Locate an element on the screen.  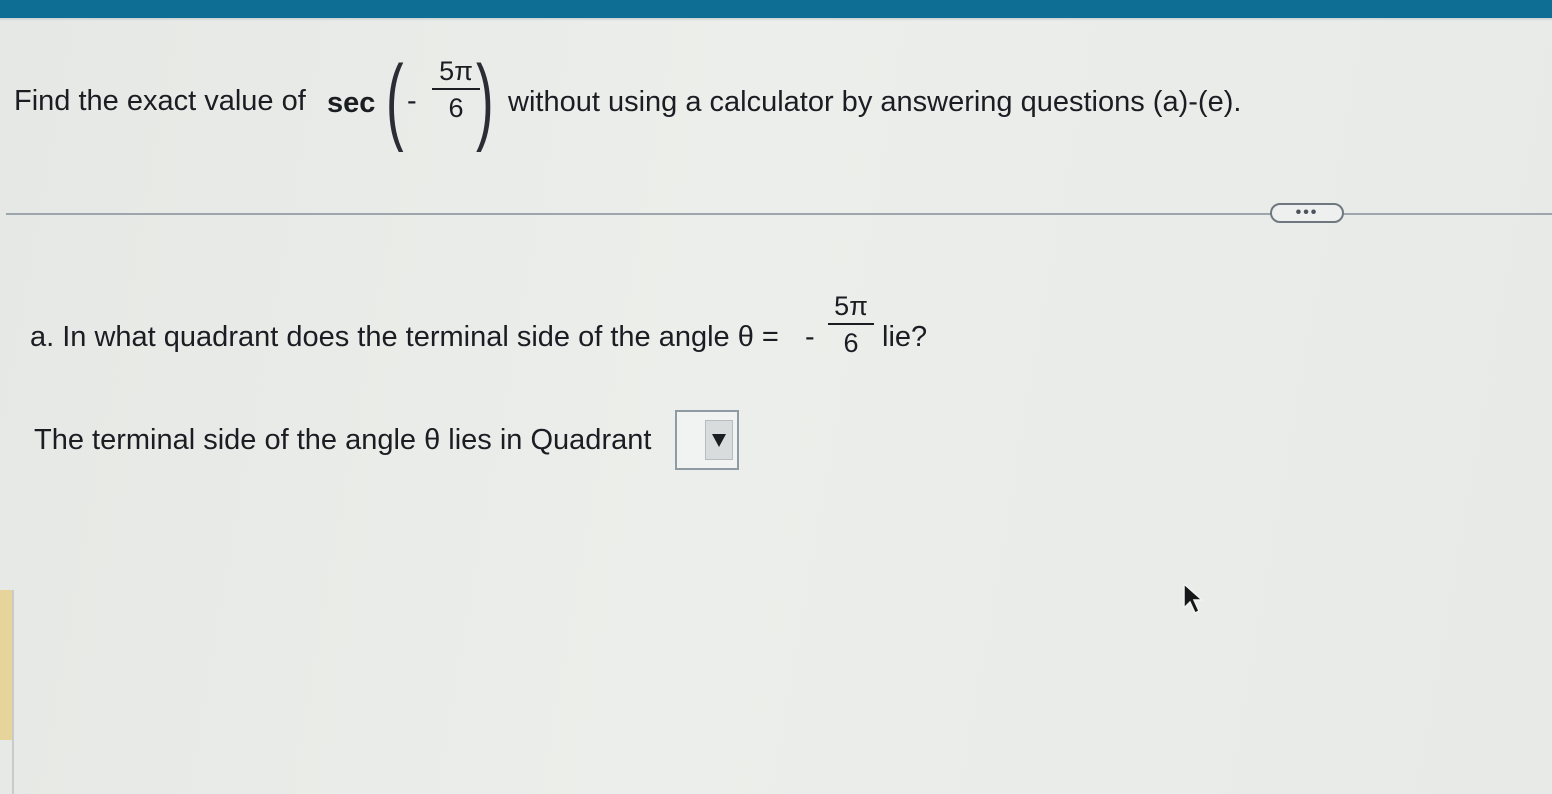
part-a-suffix: lie? is located at coordinates (905, 337).